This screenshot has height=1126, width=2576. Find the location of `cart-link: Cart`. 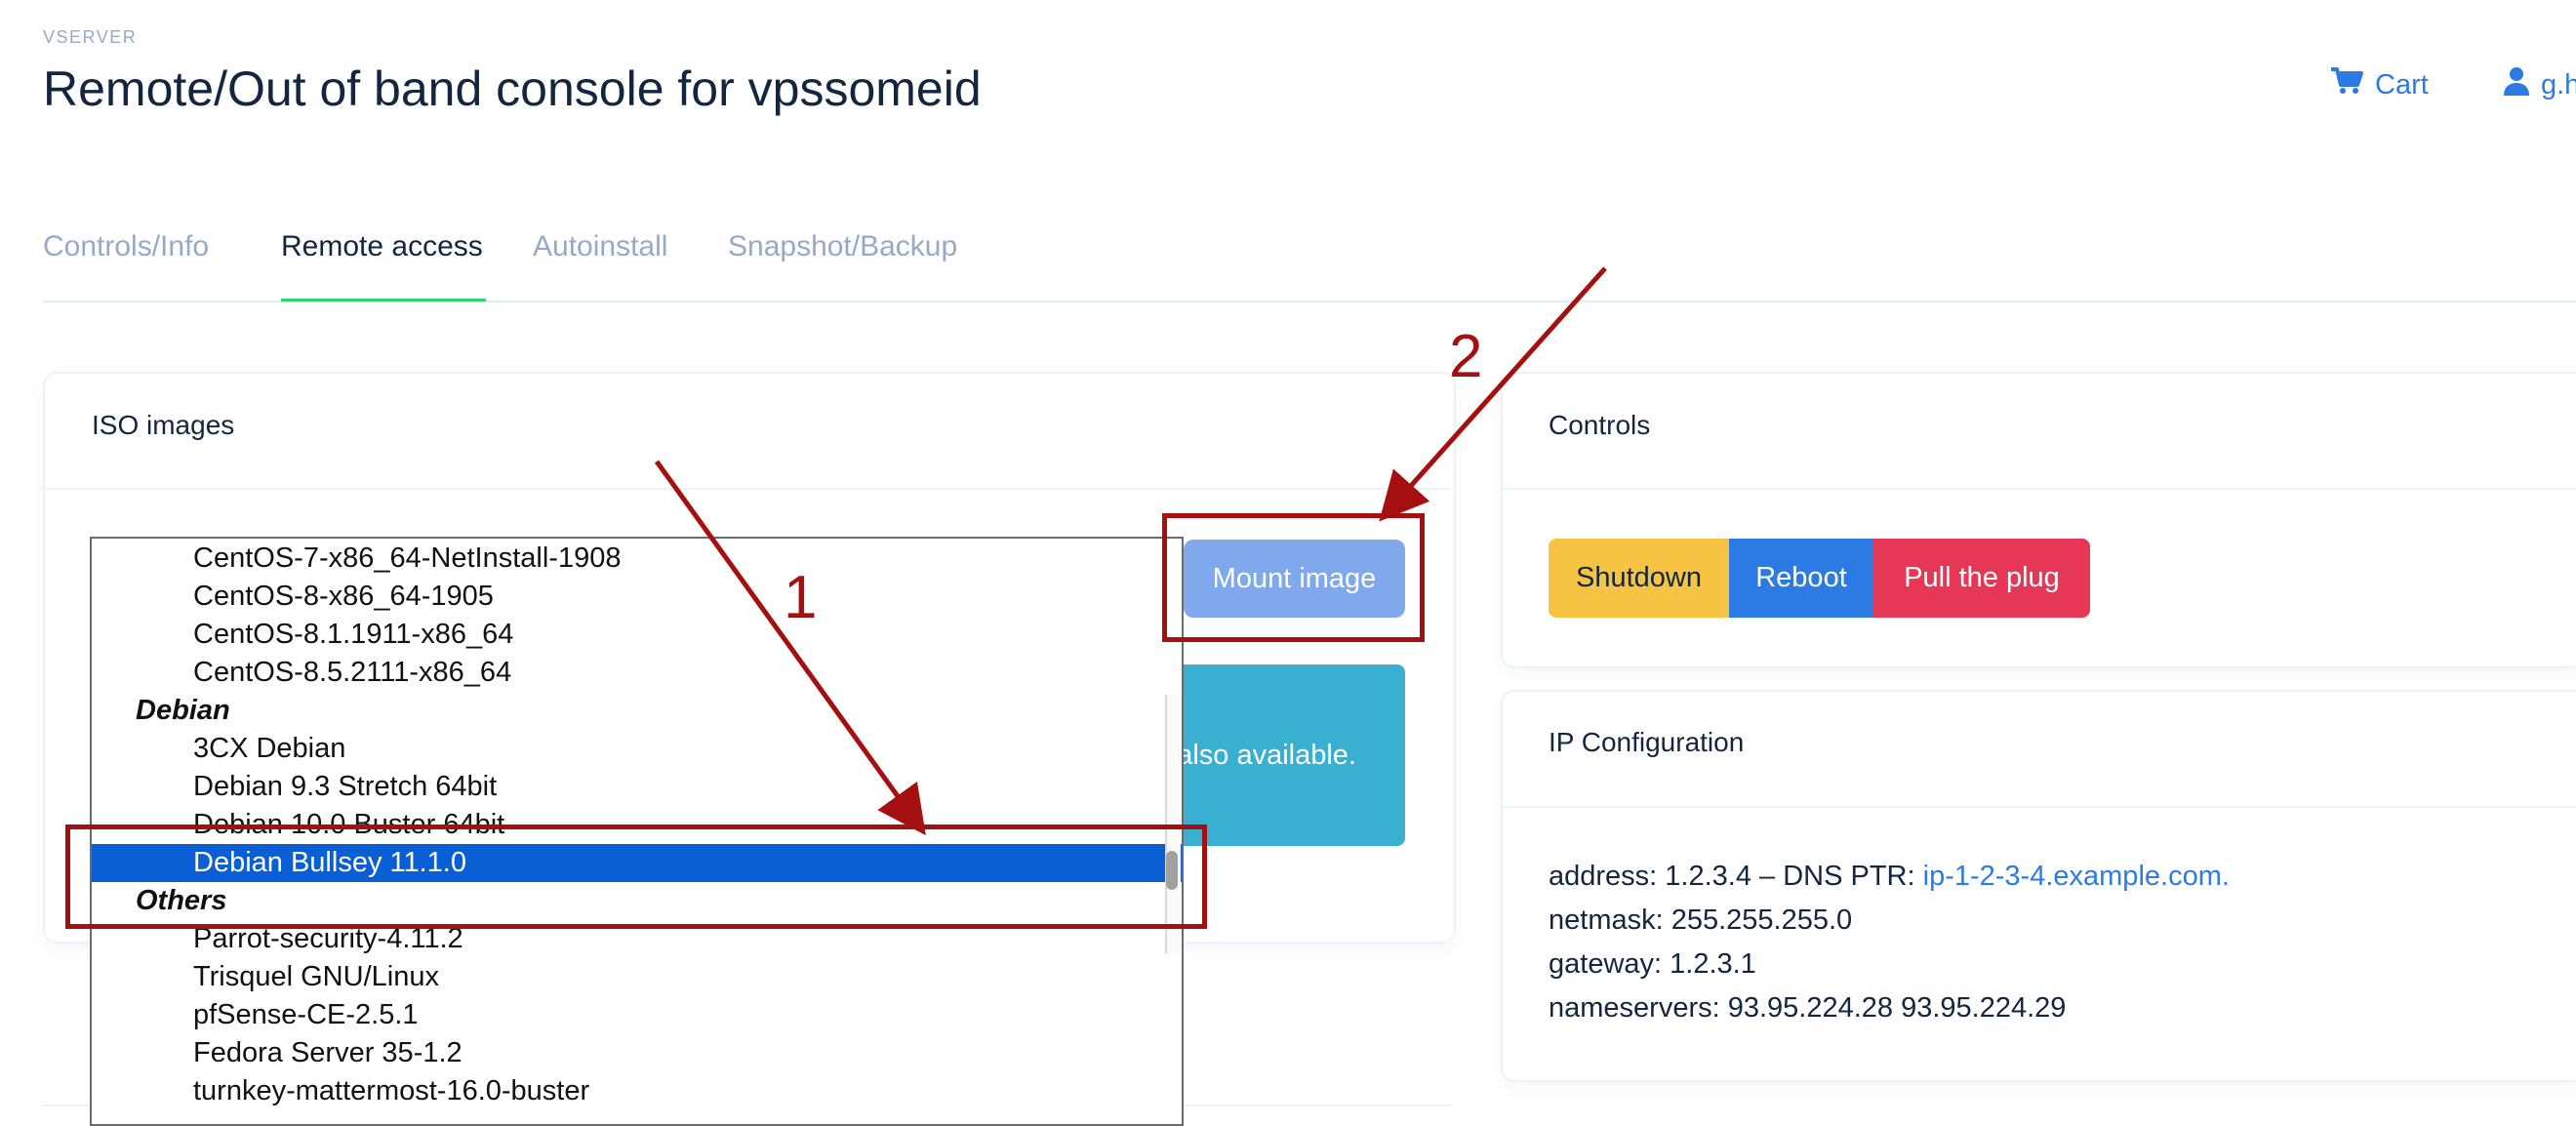

cart-link: Cart is located at coordinates (2379, 84).